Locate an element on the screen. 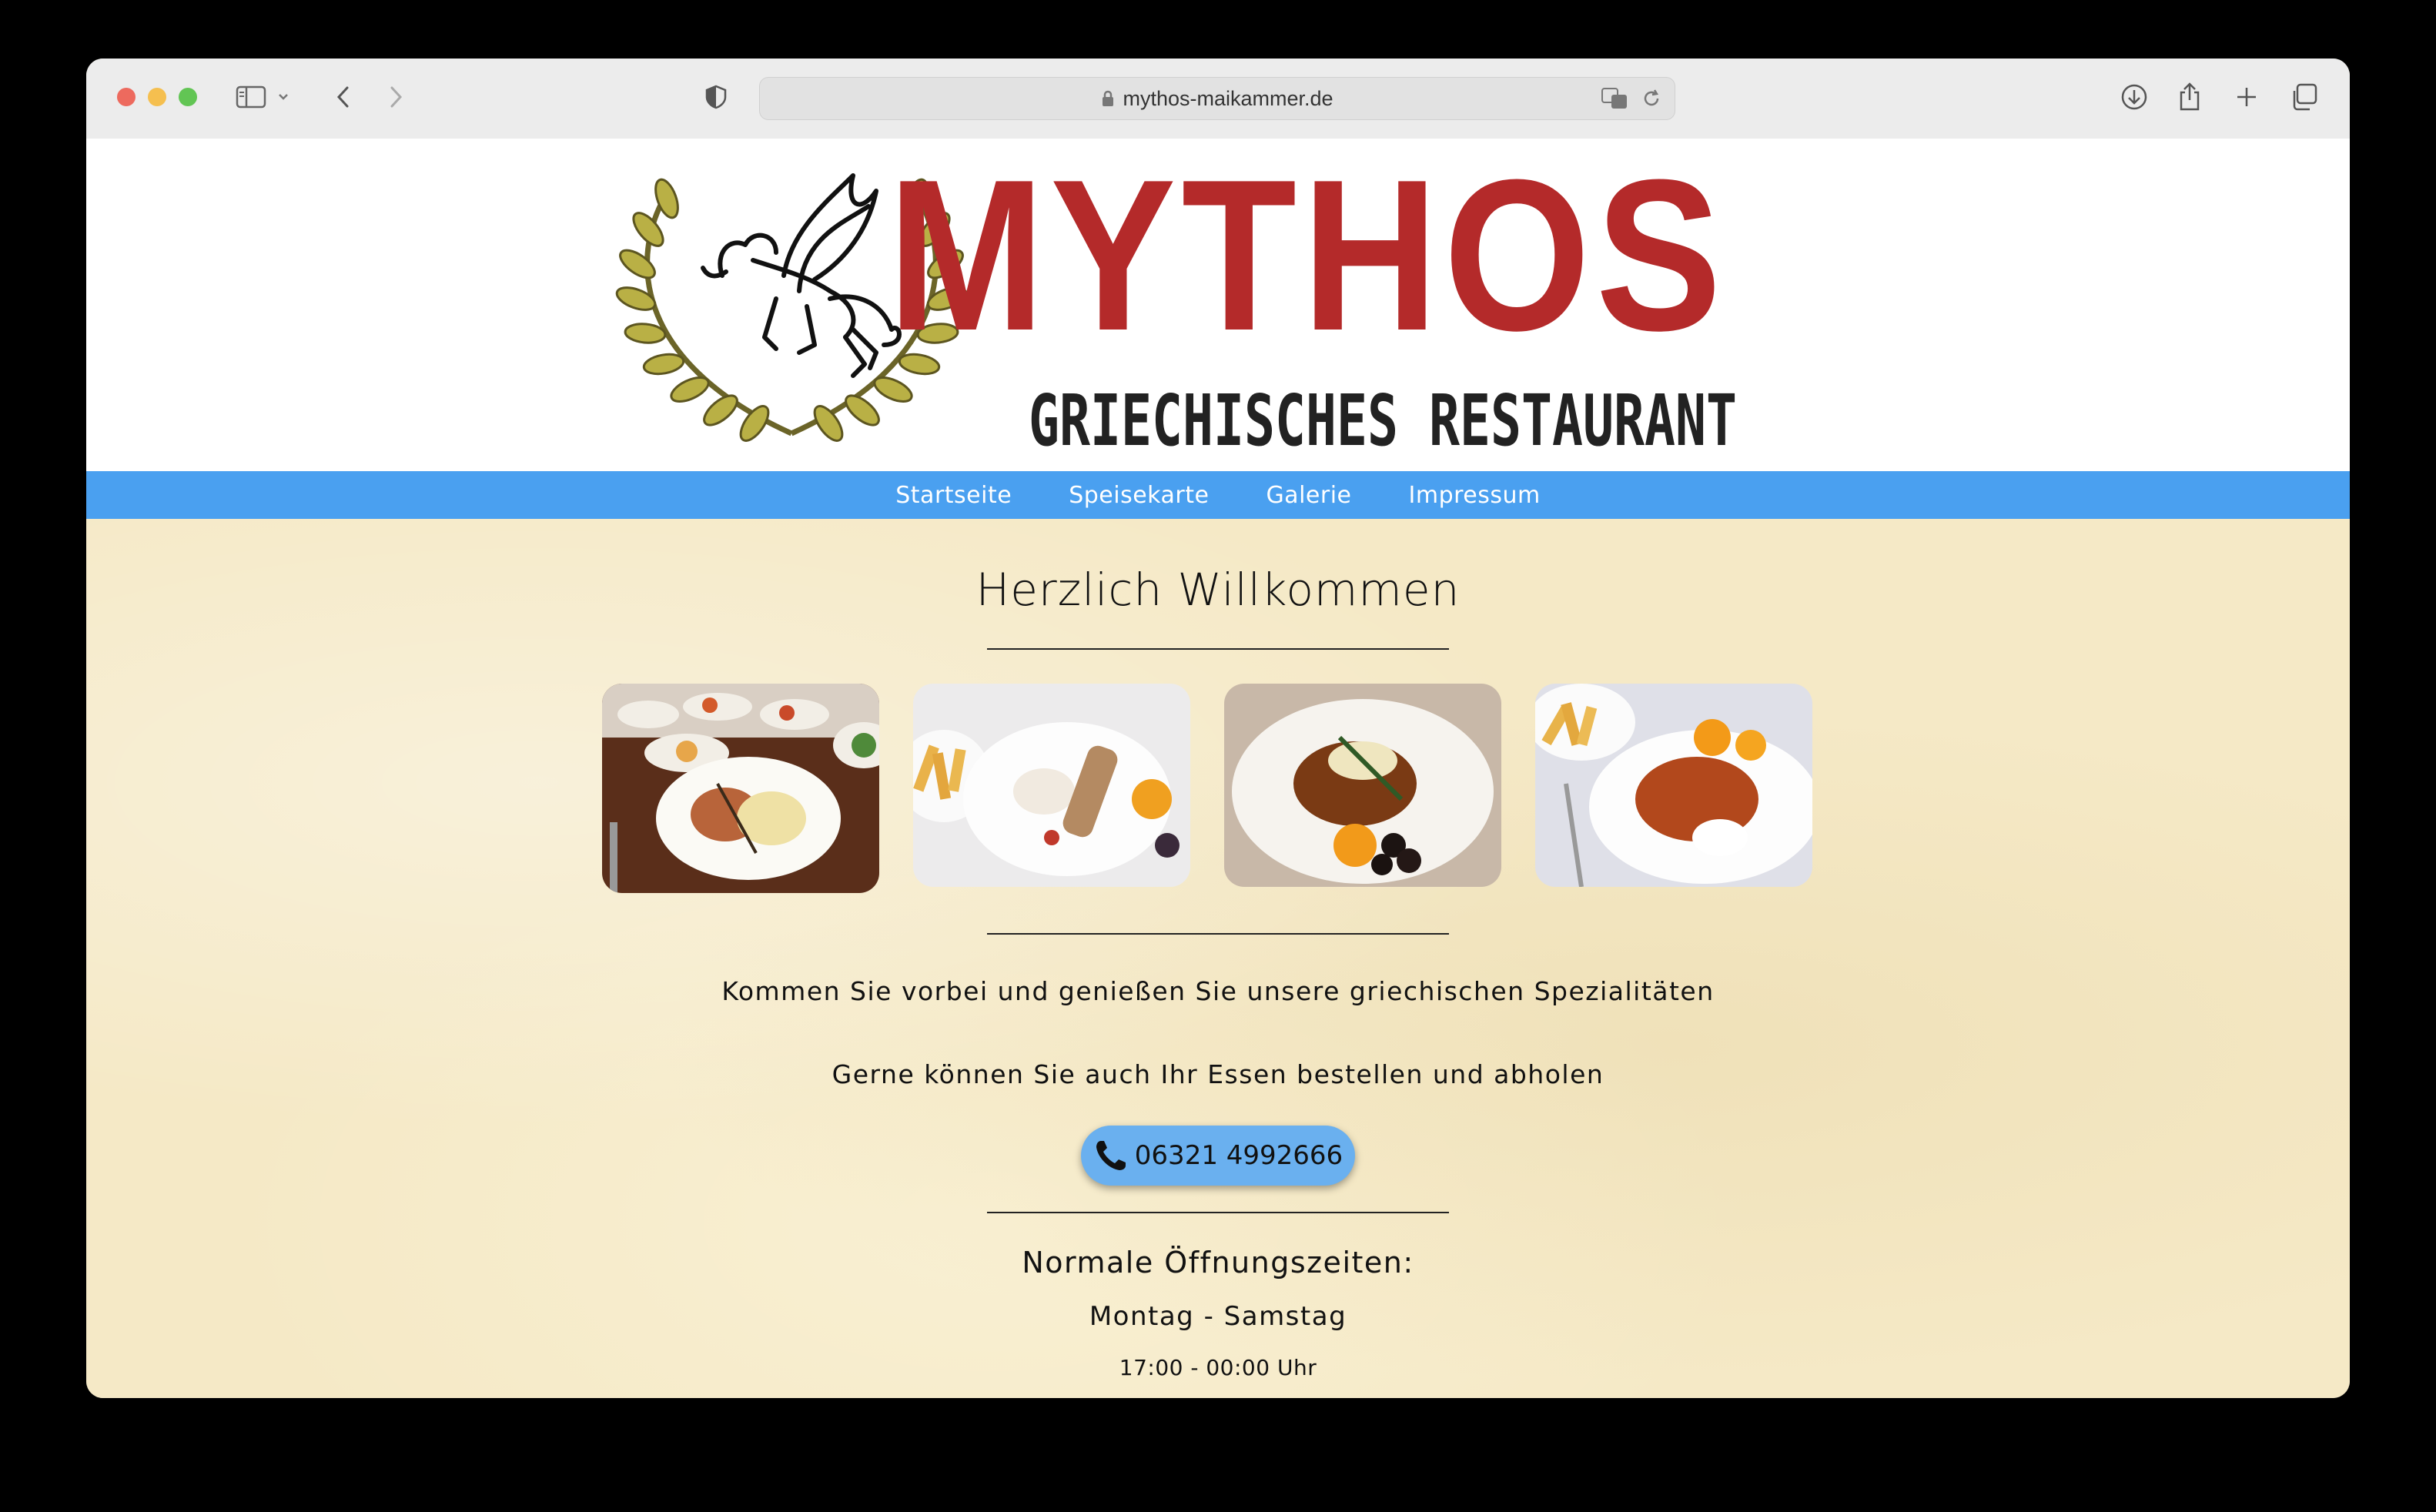 The image size is (2436, 1512). browser-toolbar: mythos-maikammer.de is located at coordinates (1218, 99).